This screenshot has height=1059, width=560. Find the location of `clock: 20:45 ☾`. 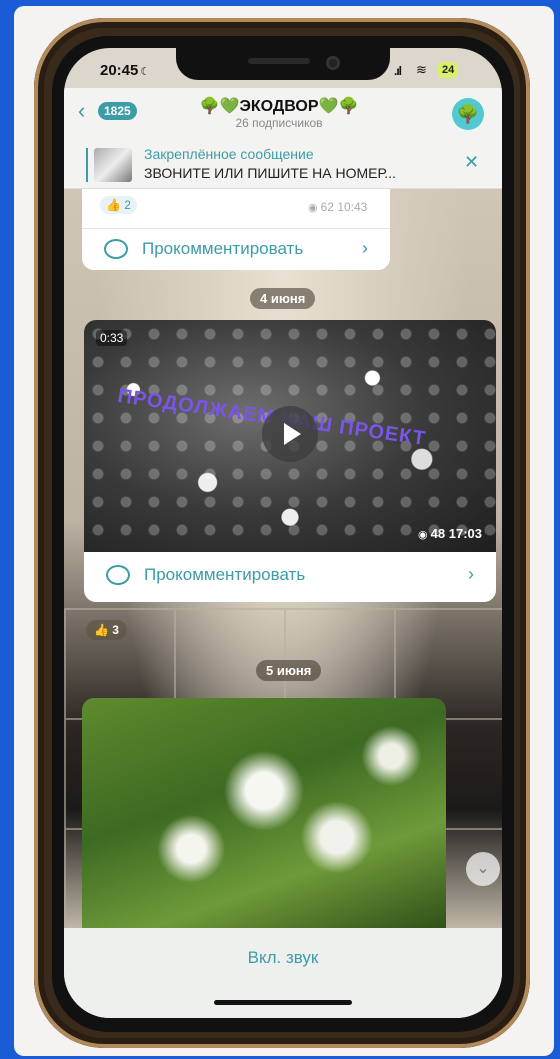

clock: 20:45 ☾ is located at coordinates (125, 70).